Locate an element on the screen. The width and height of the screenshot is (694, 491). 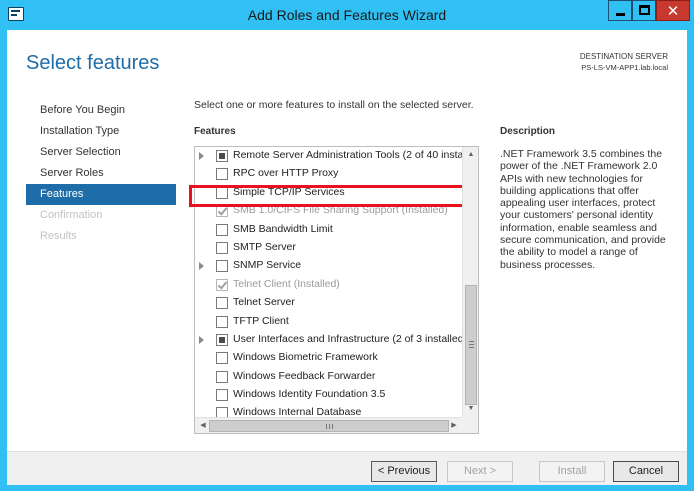
feature-label: SMTP Server is located at coordinates (264, 246).